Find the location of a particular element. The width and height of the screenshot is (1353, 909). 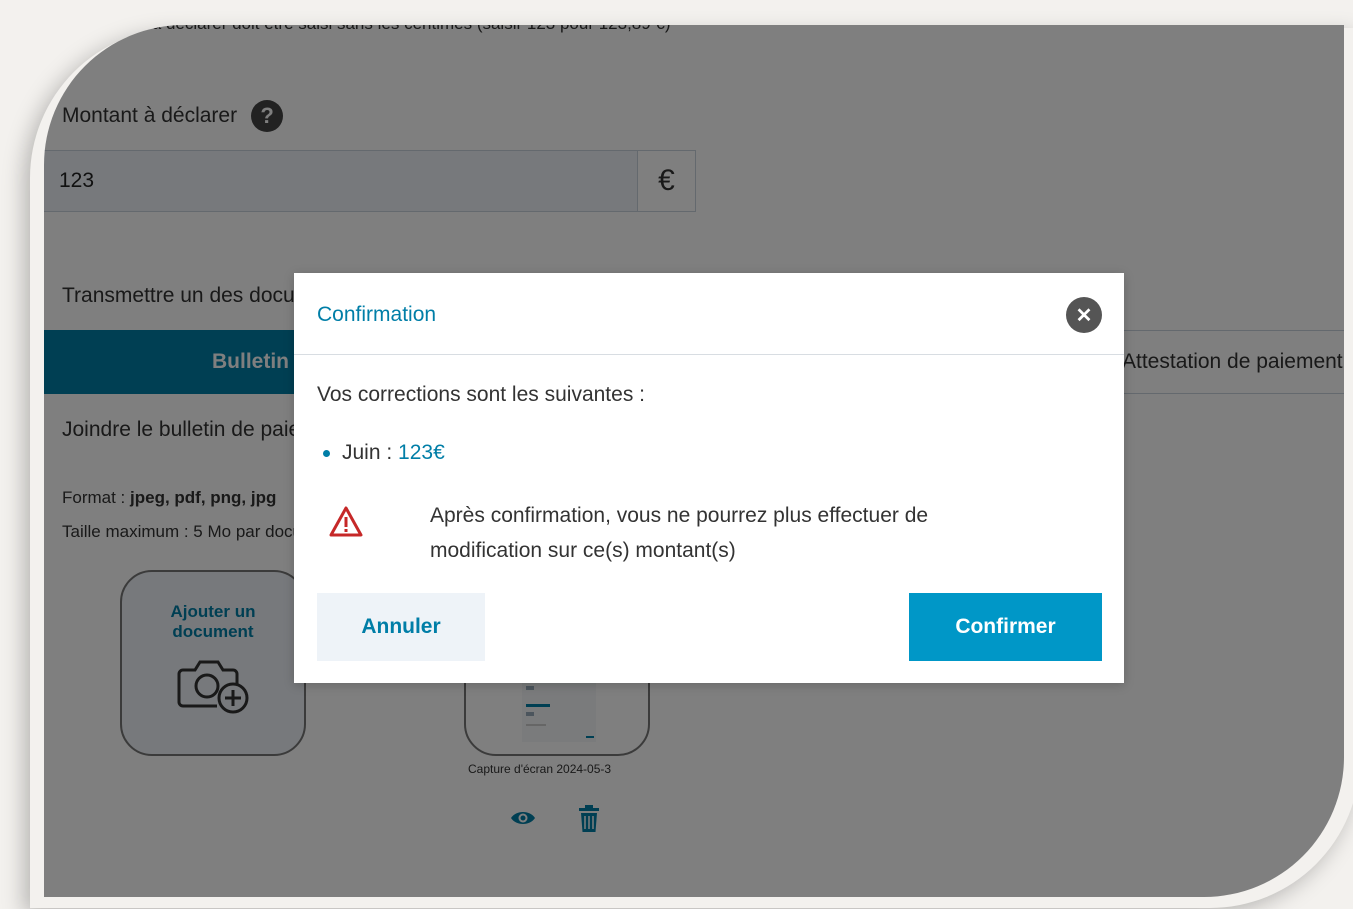

warning-triangle-icon is located at coordinates (346, 521).